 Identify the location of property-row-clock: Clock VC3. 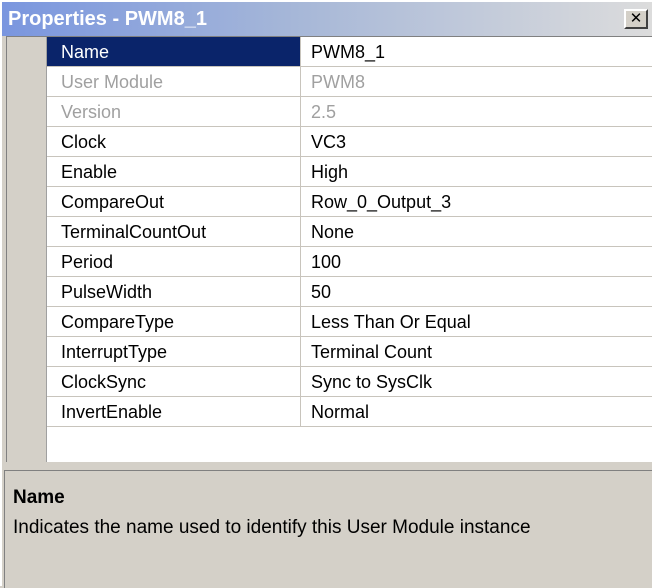
(349, 142).